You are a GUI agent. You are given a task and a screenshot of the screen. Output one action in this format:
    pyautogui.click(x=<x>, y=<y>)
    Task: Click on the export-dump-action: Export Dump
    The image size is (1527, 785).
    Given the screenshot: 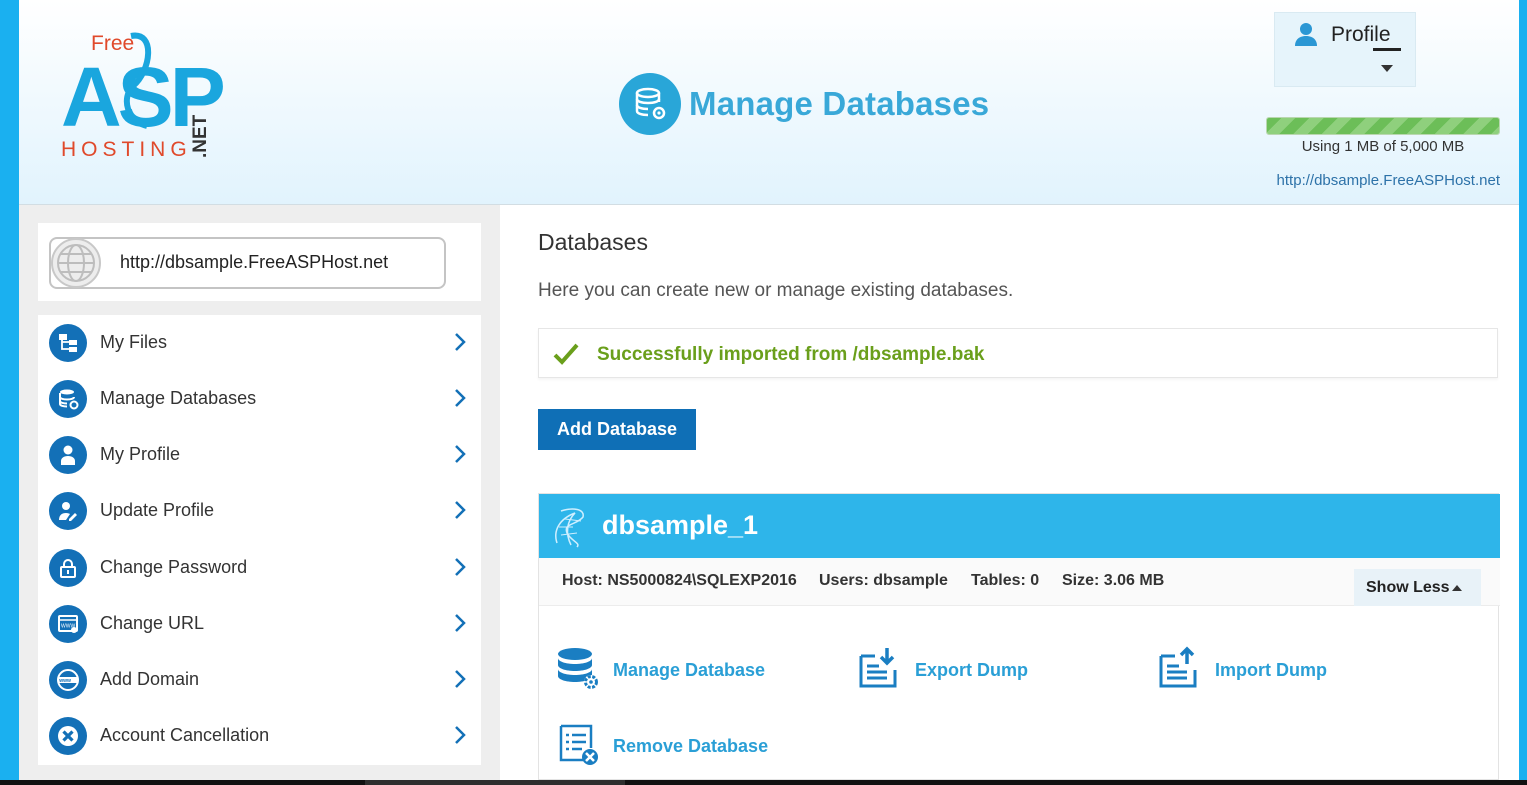 What is the action you would take?
    pyautogui.click(x=957, y=670)
    